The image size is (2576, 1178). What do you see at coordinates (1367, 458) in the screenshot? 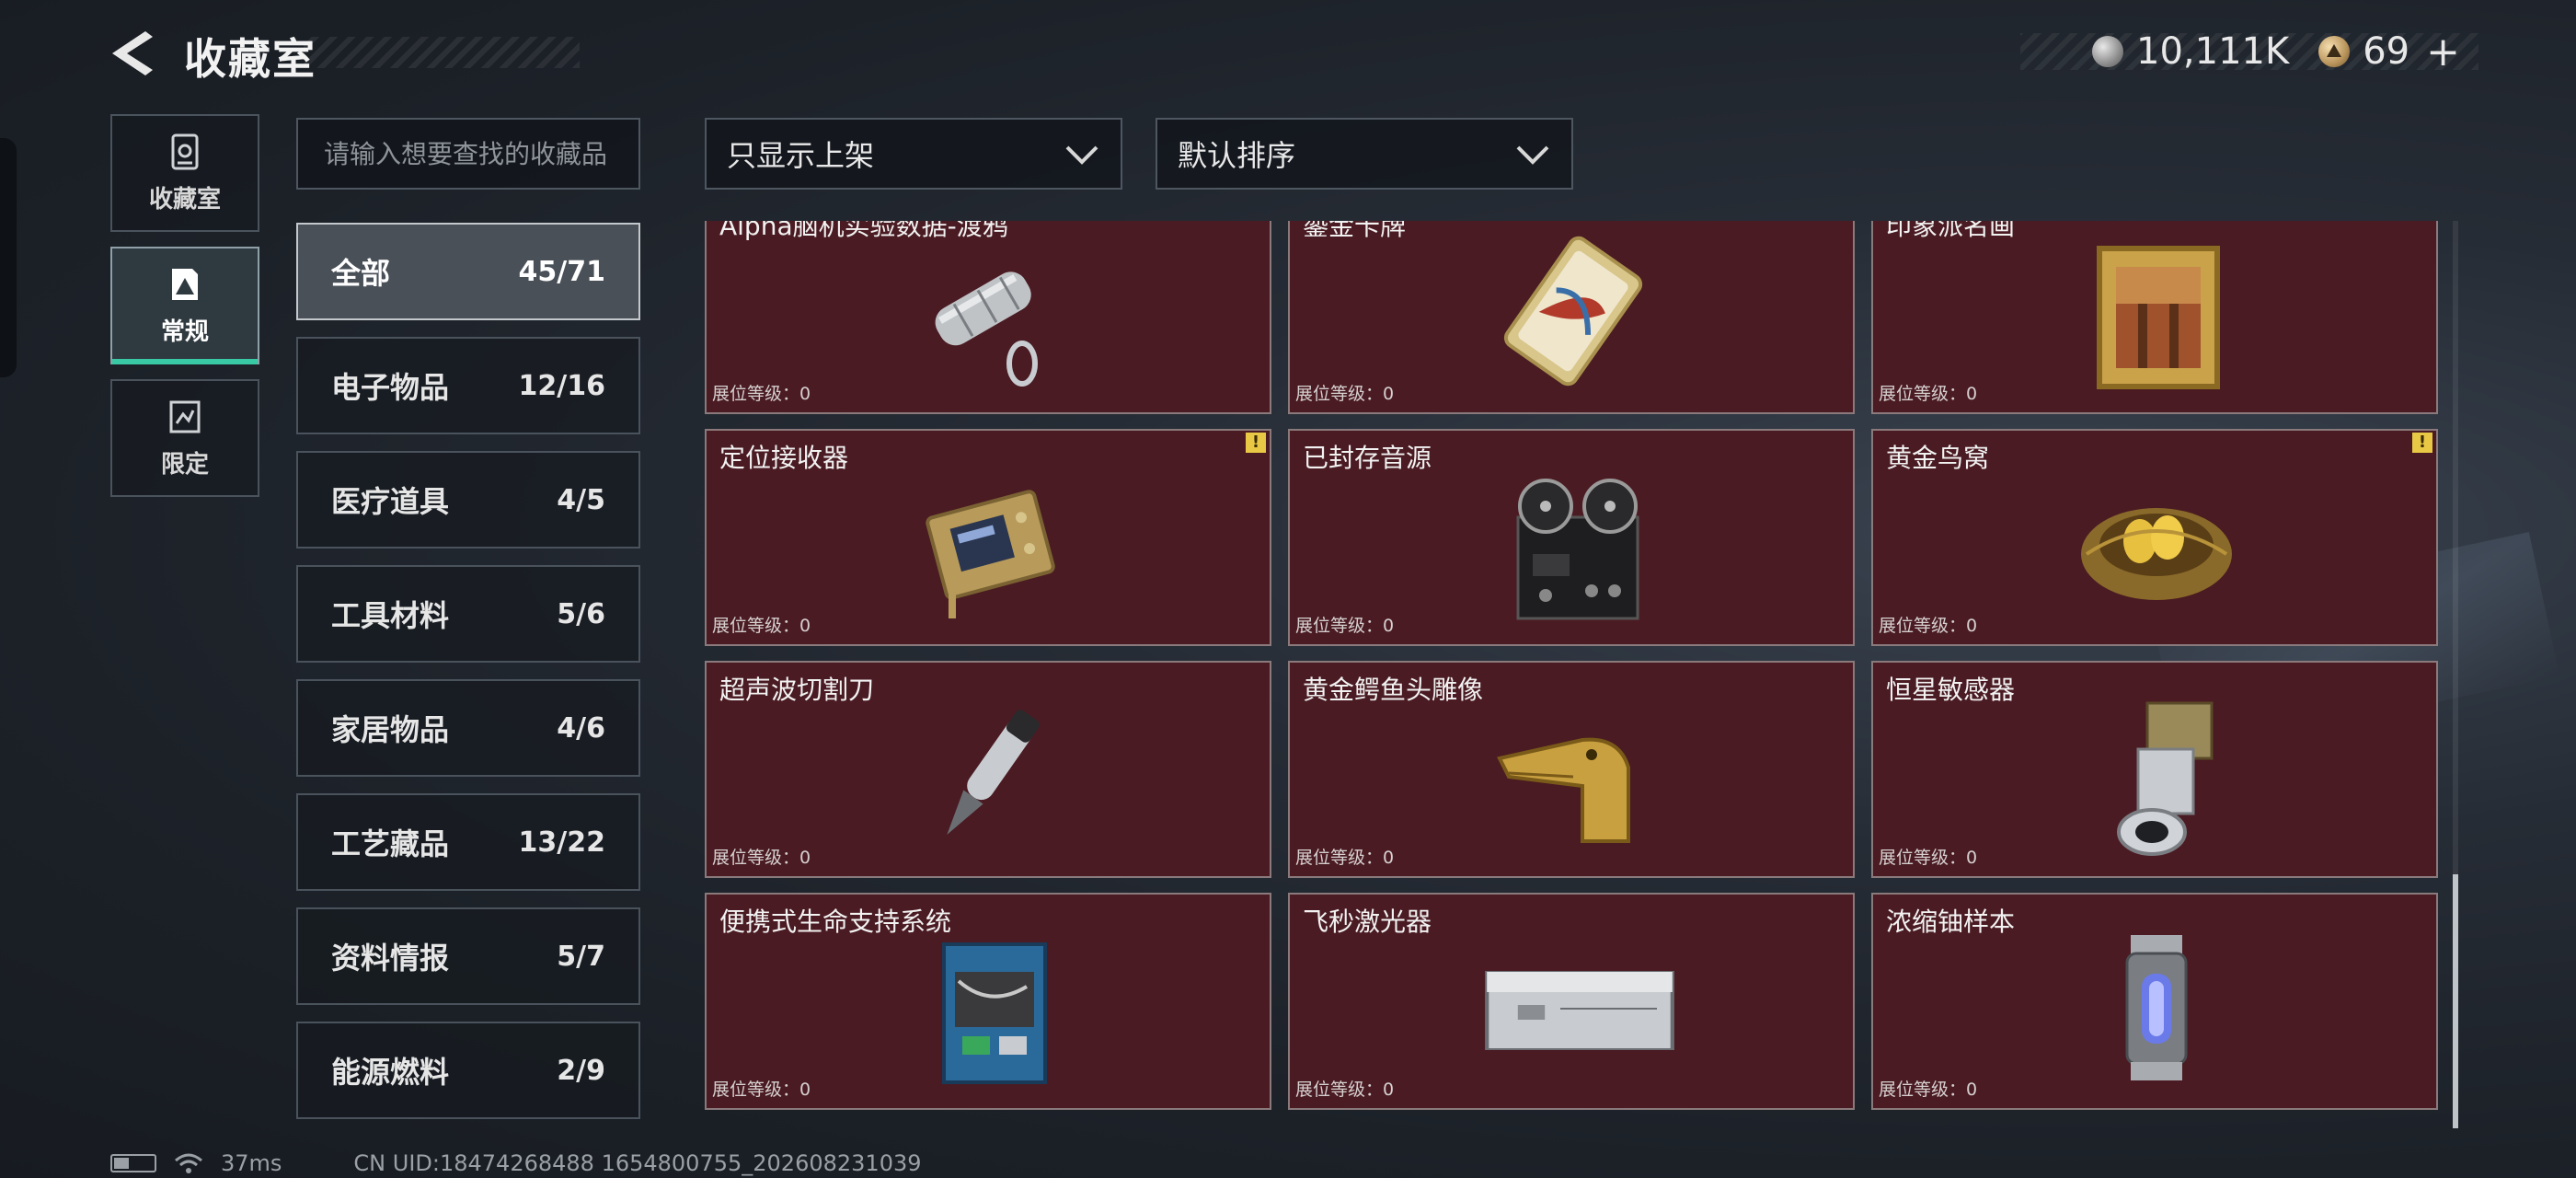
I see `item-name: 已封存音源` at bounding box center [1367, 458].